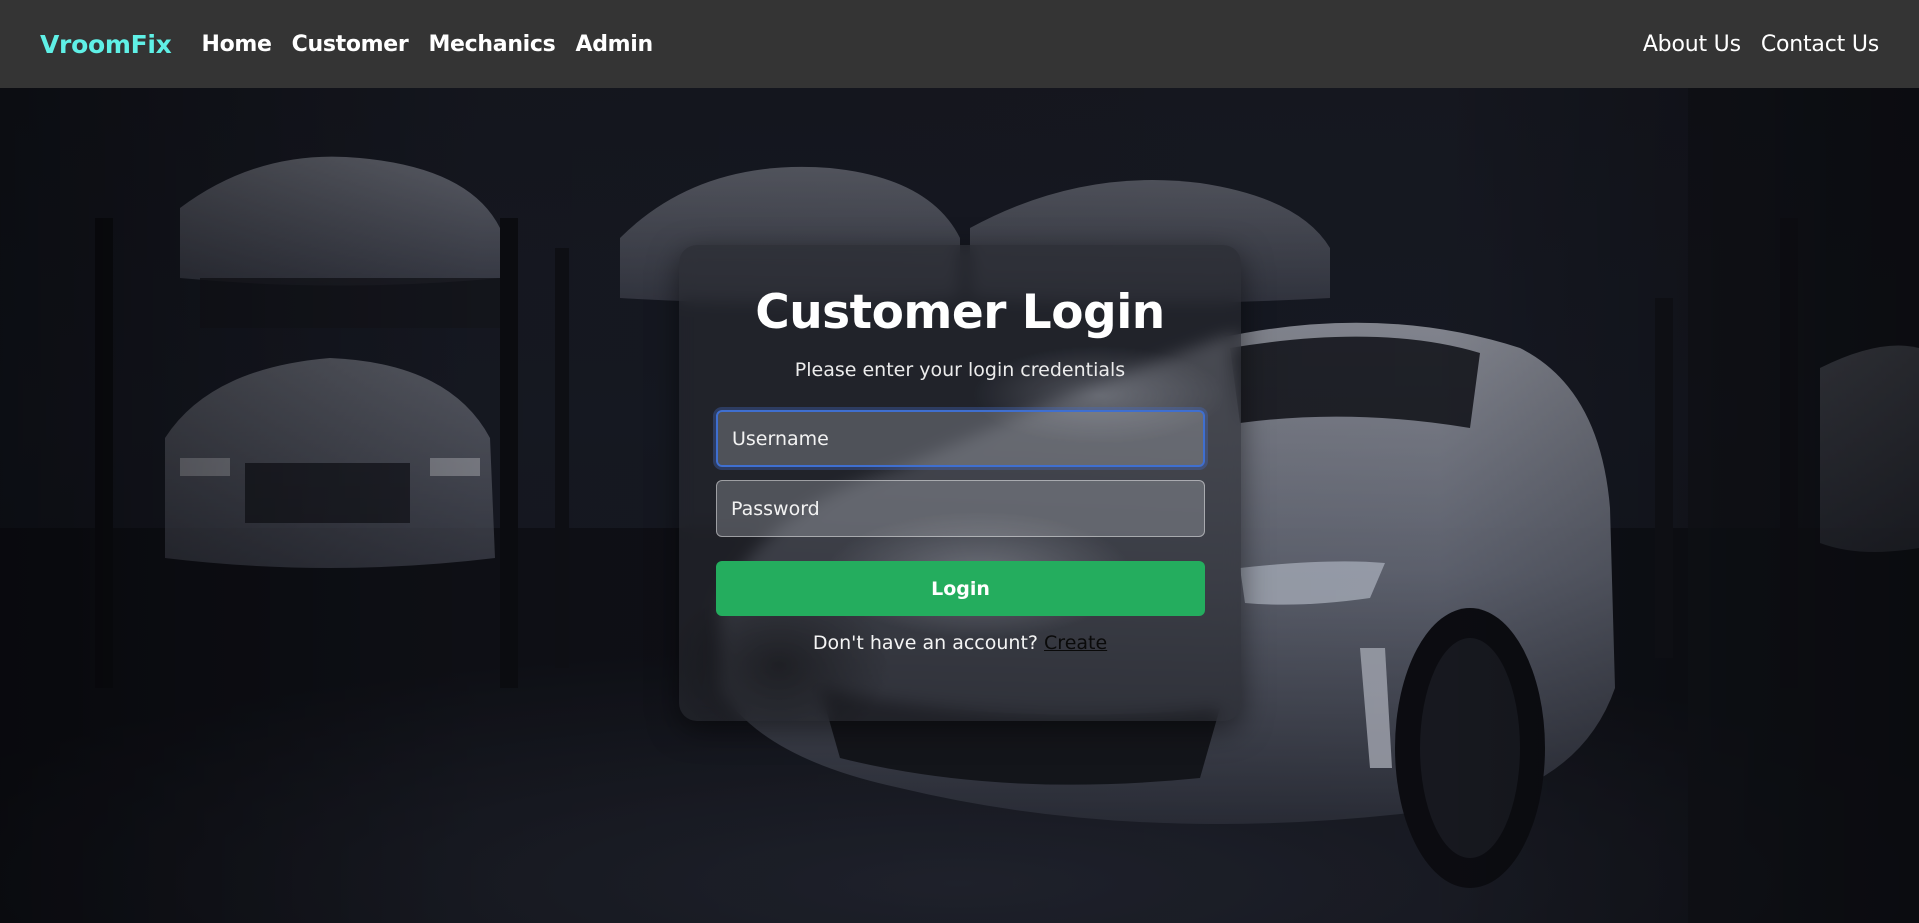  I want to click on nav-link-admin: Admin, so click(614, 44).